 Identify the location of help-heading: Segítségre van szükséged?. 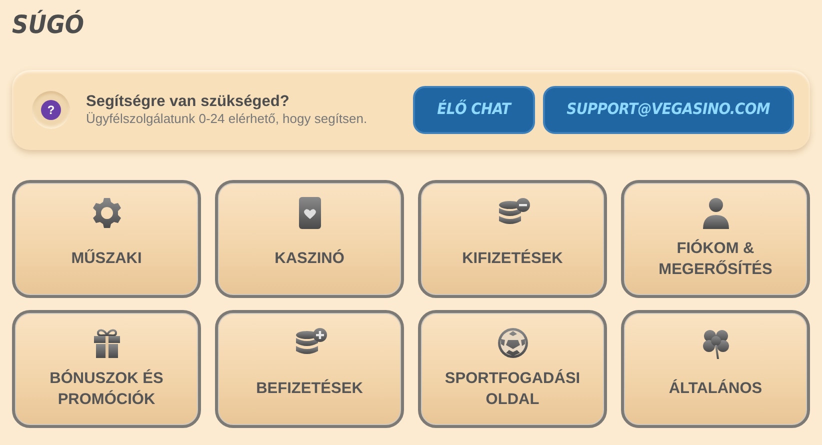
(188, 102).